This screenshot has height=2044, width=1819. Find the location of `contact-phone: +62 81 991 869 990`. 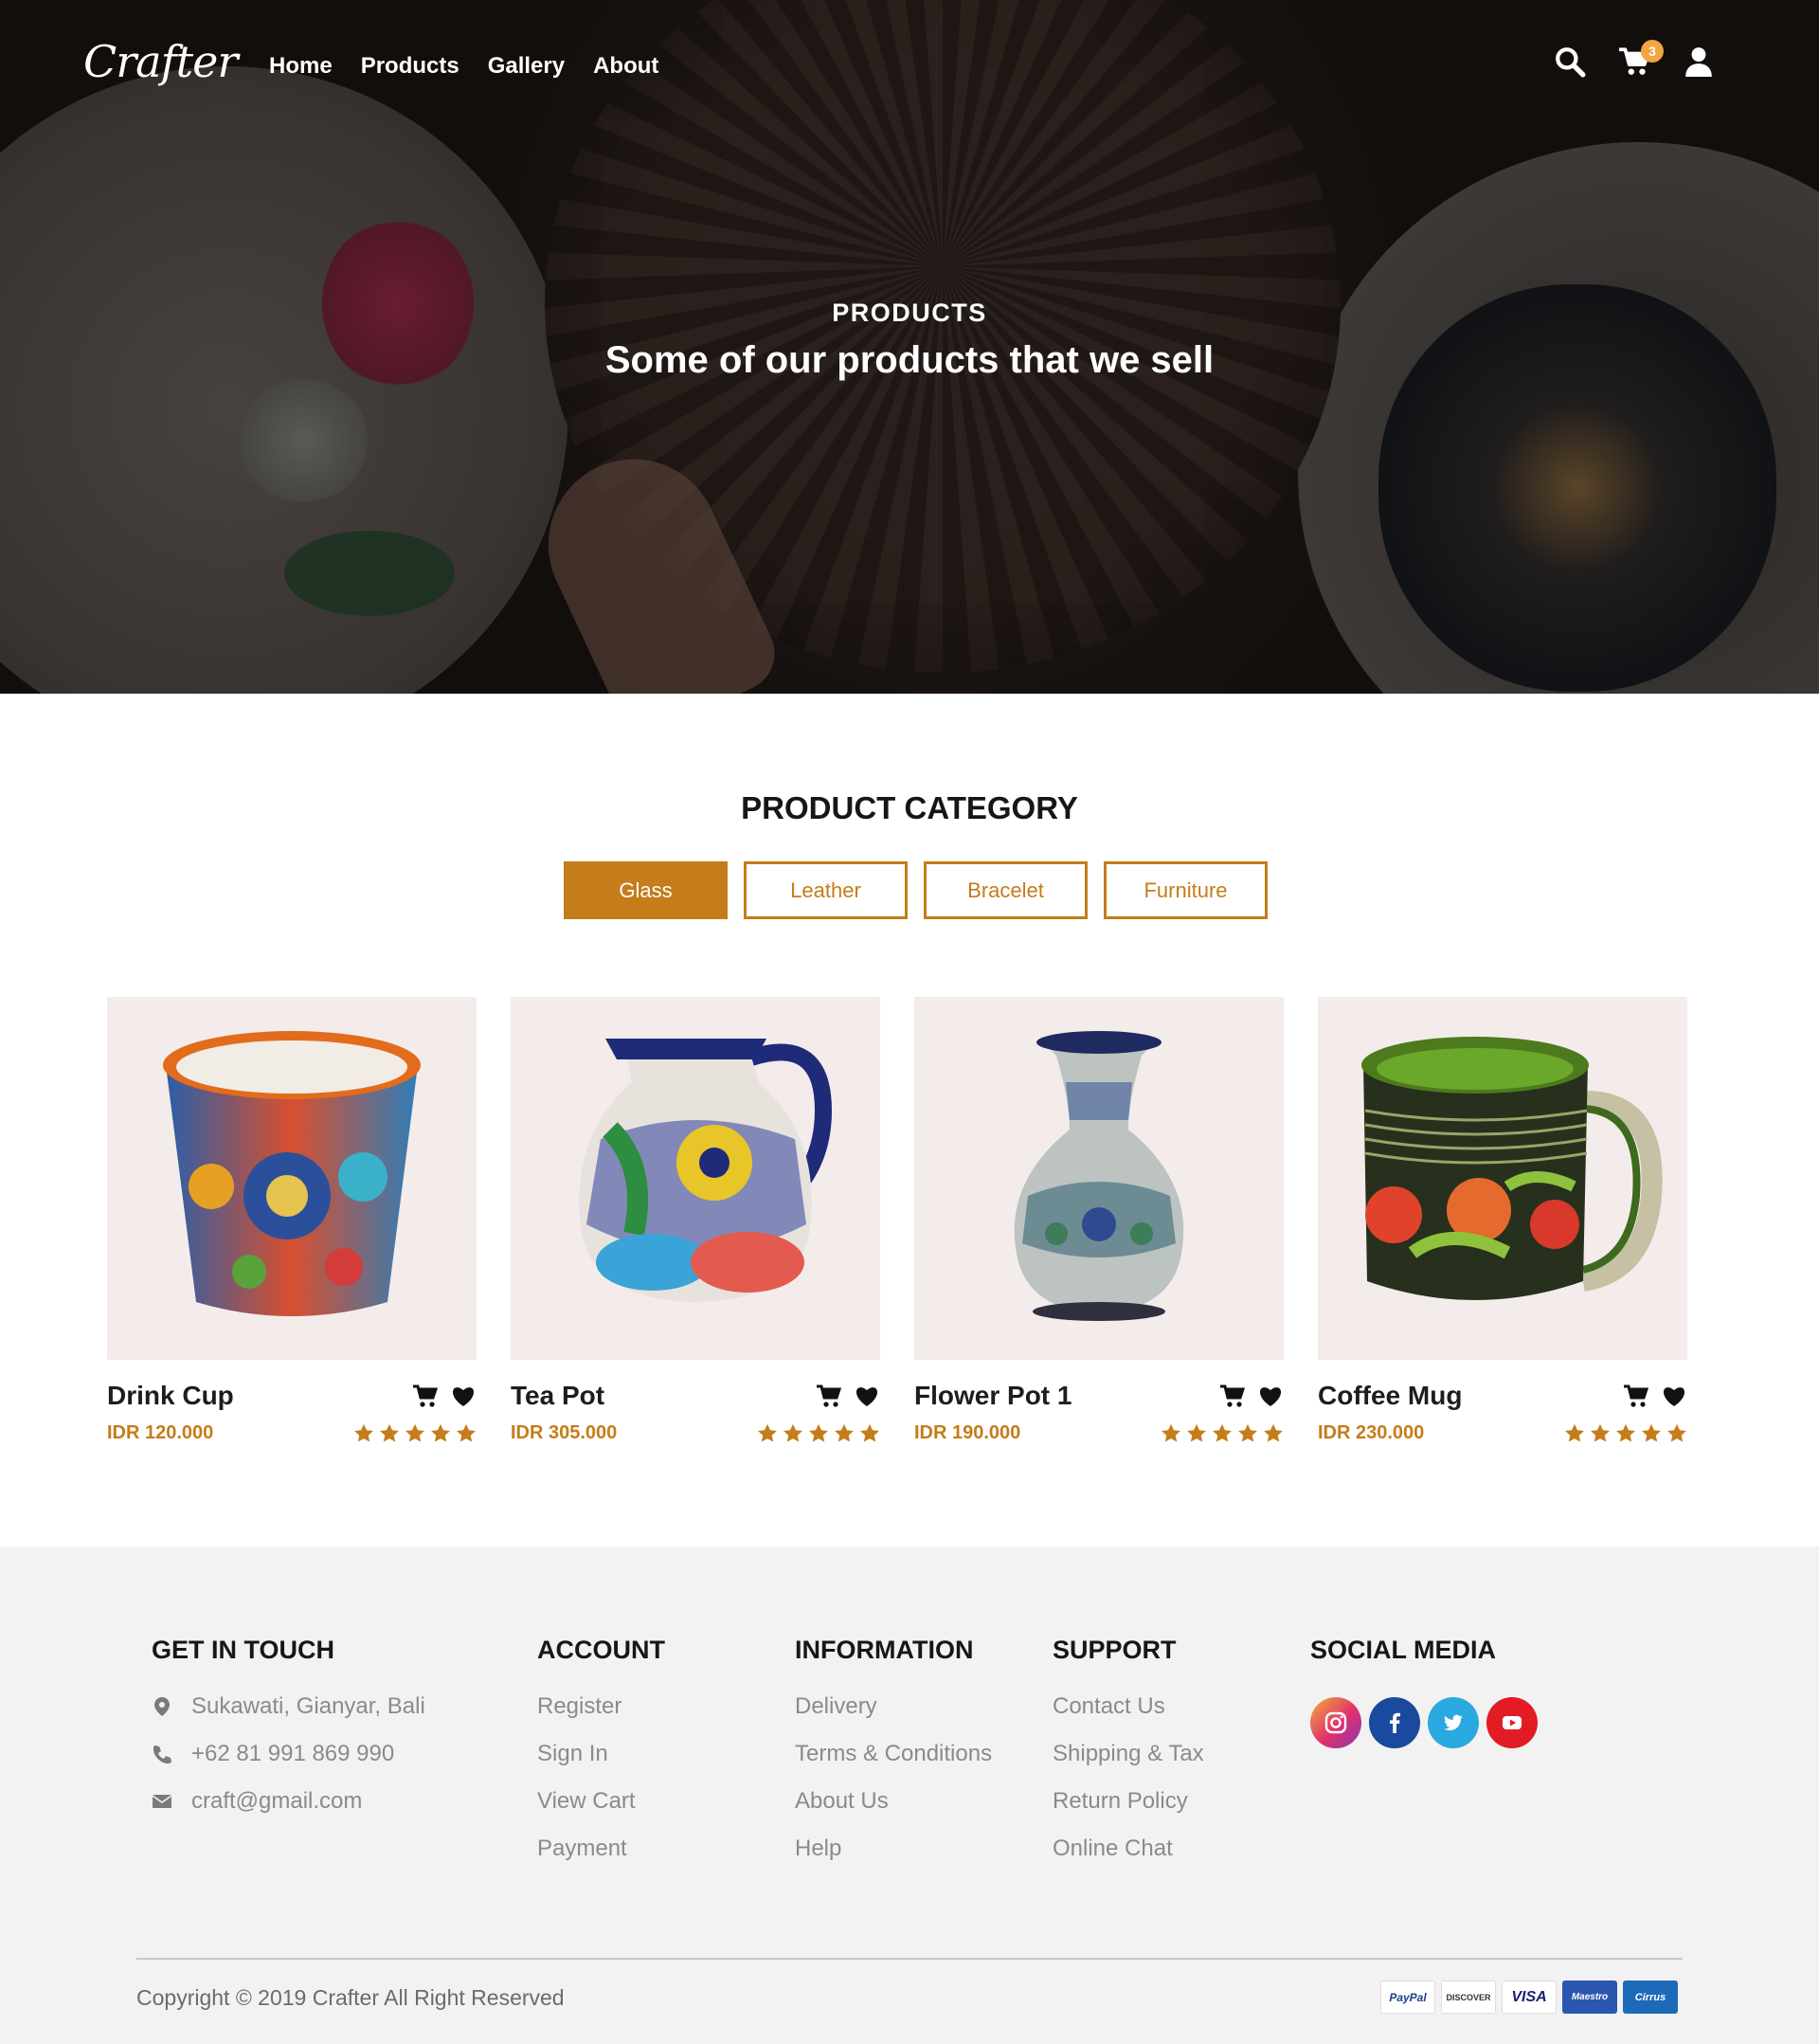

contact-phone: +62 81 991 869 990 is located at coordinates (288, 1754).